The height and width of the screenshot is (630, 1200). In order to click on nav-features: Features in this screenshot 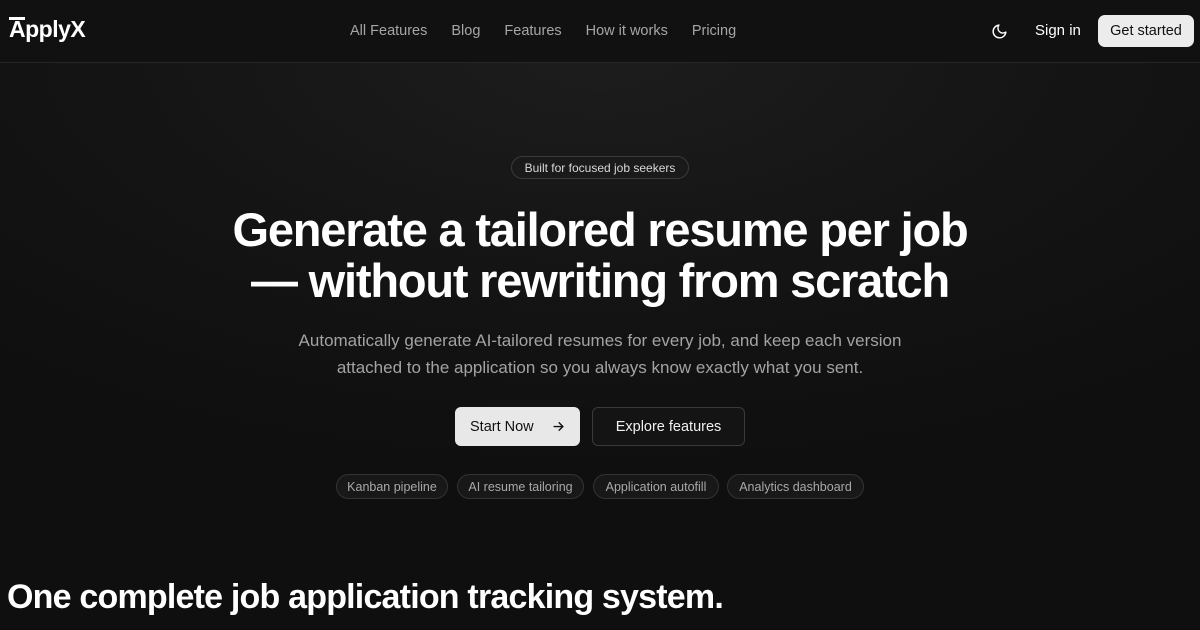, I will do `click(532, 31)`.